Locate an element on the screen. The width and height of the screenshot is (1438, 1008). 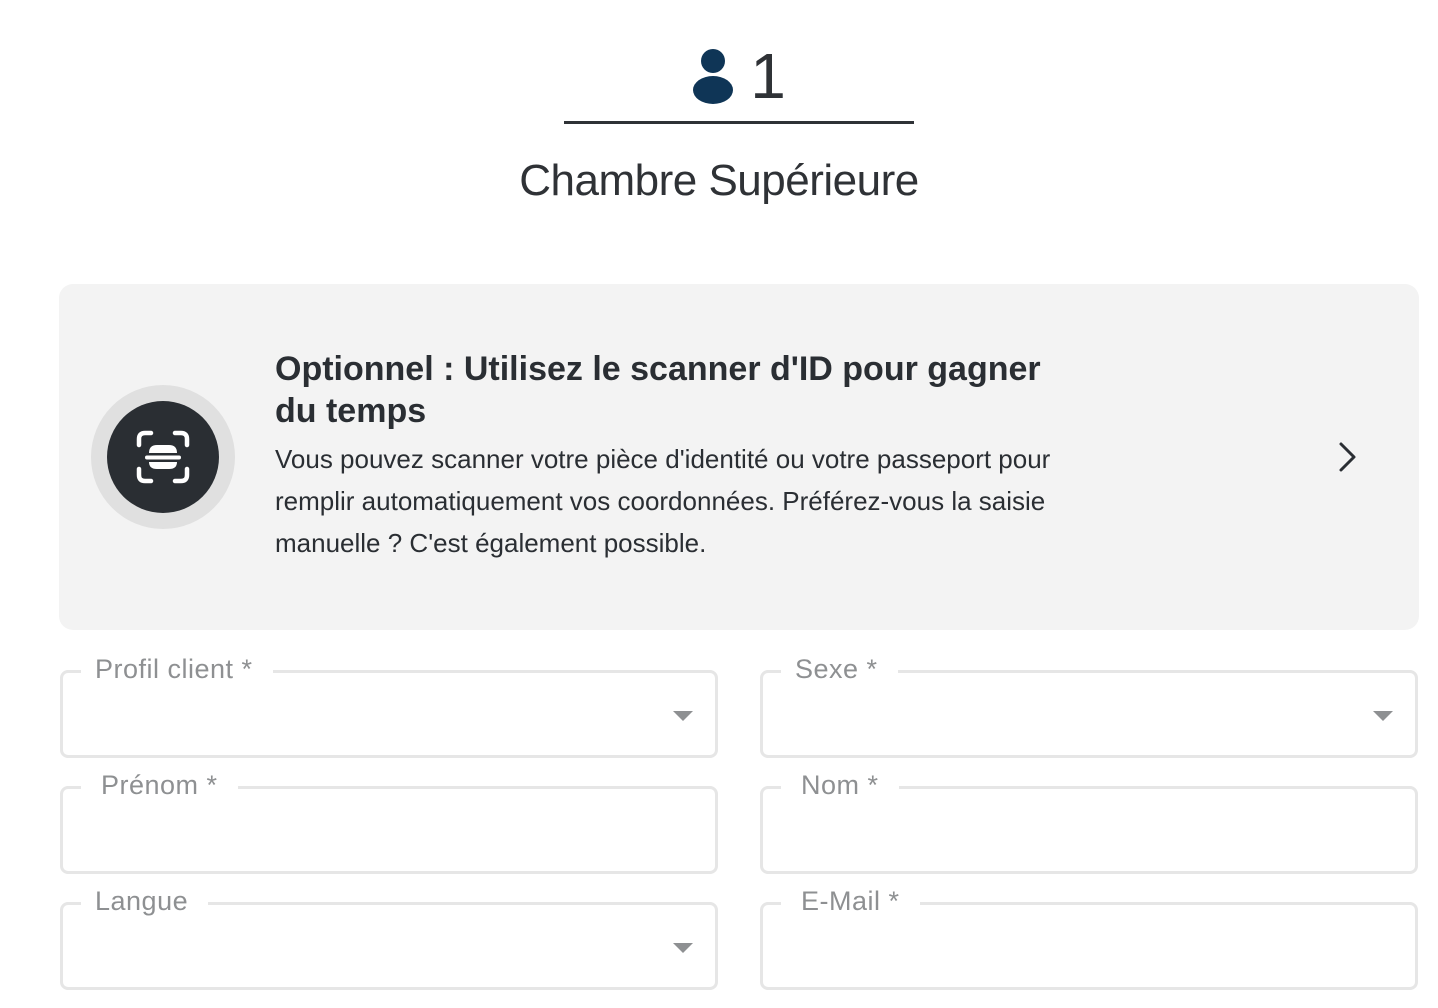
email-input is located at coordinates (1089, 946).